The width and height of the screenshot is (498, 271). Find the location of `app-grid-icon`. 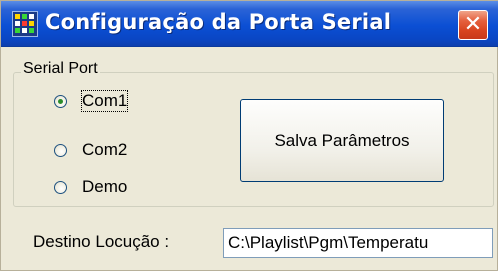

app-grid-icon is located at coordinates (25, 24).